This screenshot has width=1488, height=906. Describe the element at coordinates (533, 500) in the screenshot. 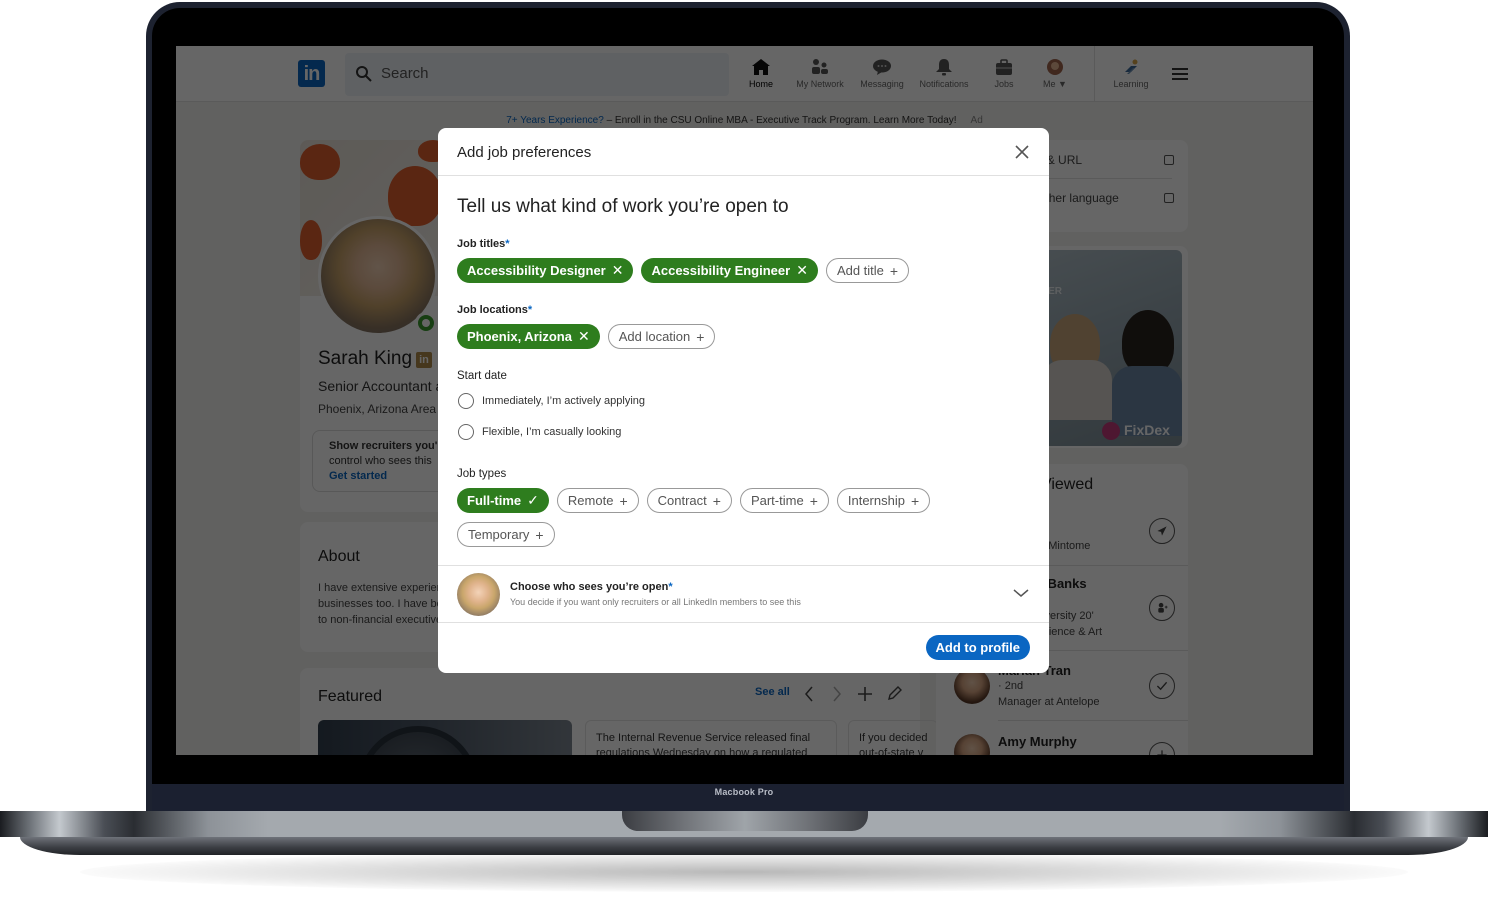

I see `check-icon: ✓` at that location.